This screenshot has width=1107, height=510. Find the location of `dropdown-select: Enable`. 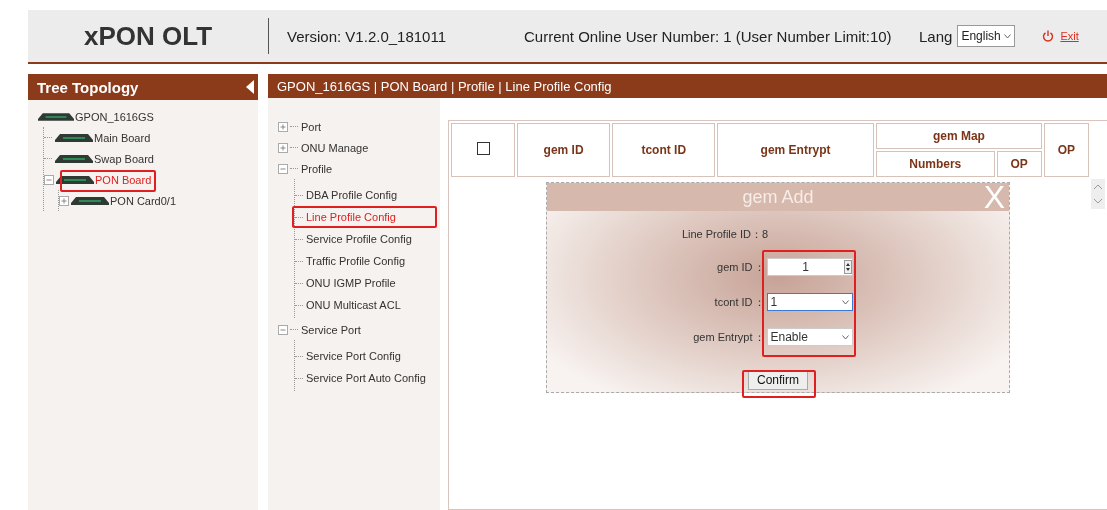

dropdown-select: Enable is located at coordinates (809, 337).